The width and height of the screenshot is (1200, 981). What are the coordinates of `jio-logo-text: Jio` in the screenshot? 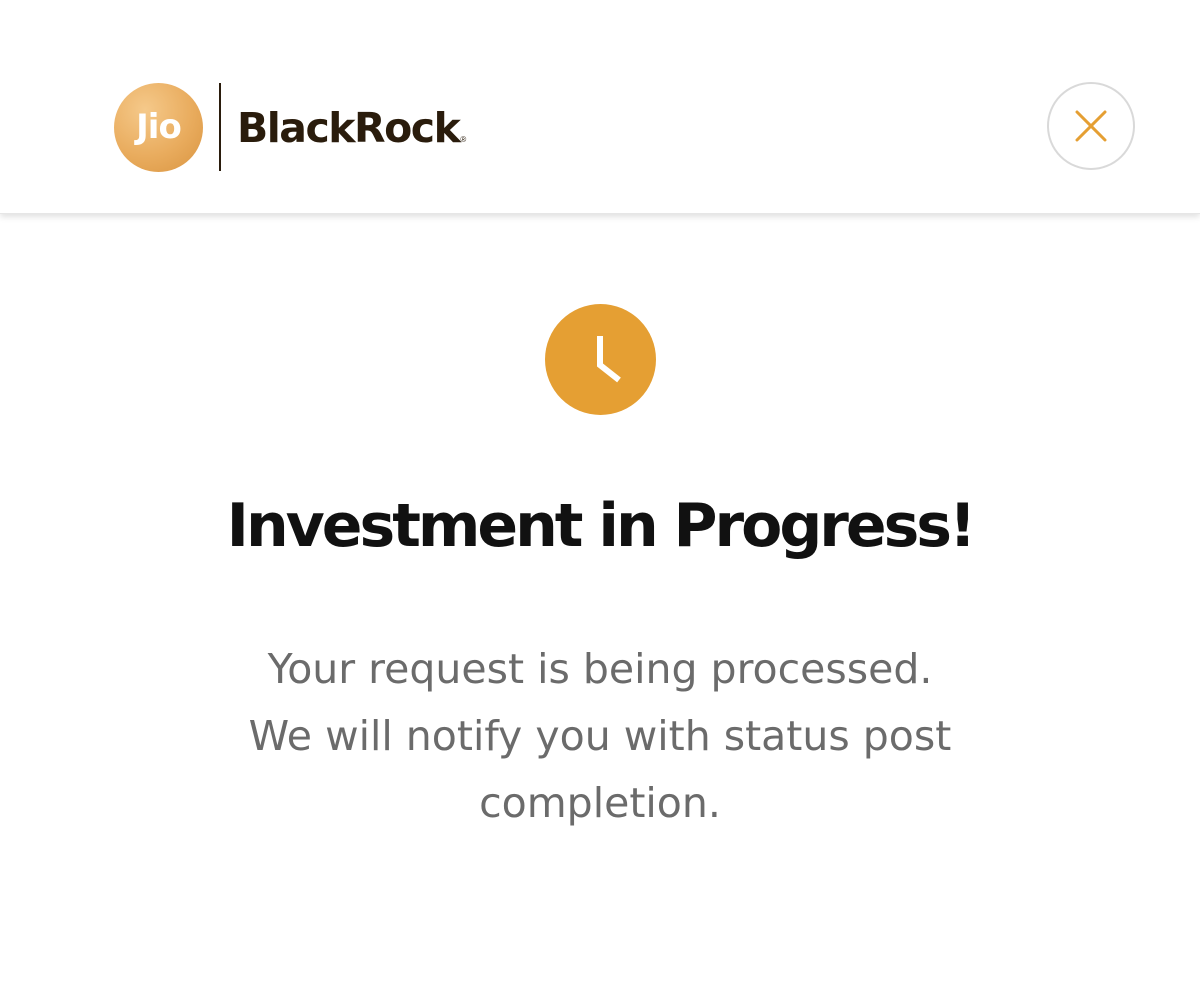 It's located at (159, 127).